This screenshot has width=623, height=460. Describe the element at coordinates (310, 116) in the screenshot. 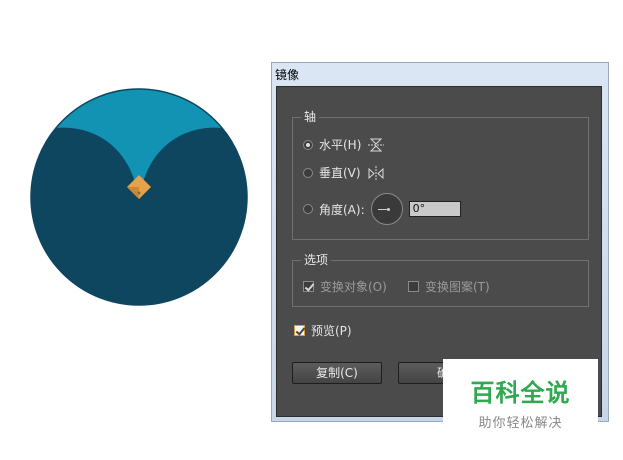

I see `axis-group-label: 轴` at that location.